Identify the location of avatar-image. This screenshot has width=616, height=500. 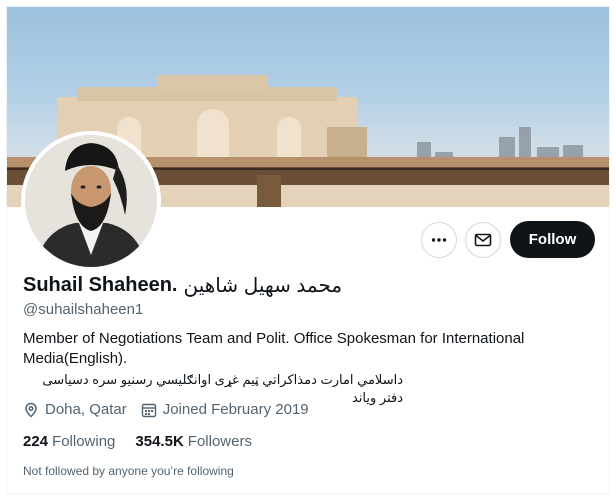
(91, 201).